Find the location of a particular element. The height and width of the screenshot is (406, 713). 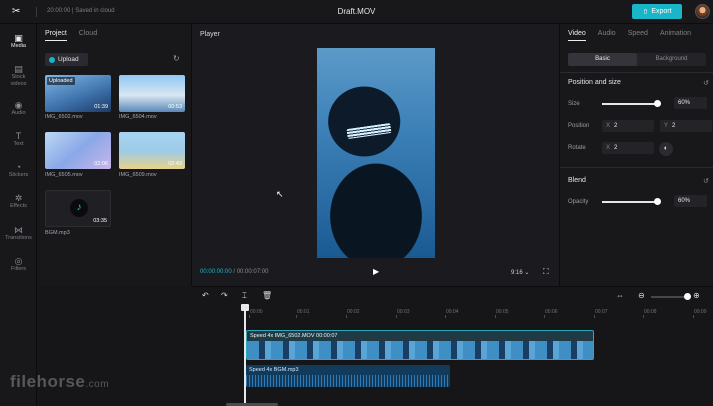

media-duration: 02:06 is located at coordinates (101, 164).